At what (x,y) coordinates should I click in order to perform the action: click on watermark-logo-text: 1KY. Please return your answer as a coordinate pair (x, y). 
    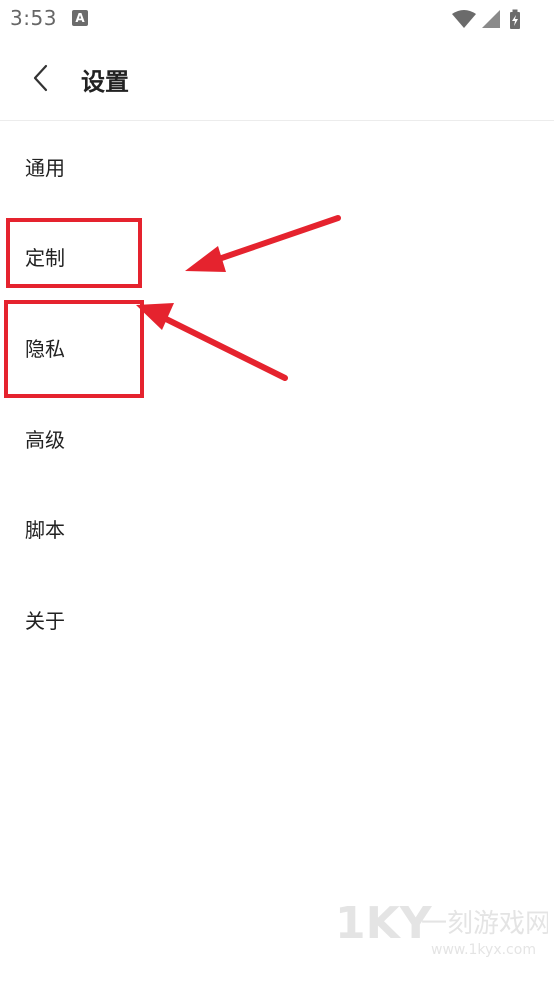
    Looking at the image, I should click on (384, 923).